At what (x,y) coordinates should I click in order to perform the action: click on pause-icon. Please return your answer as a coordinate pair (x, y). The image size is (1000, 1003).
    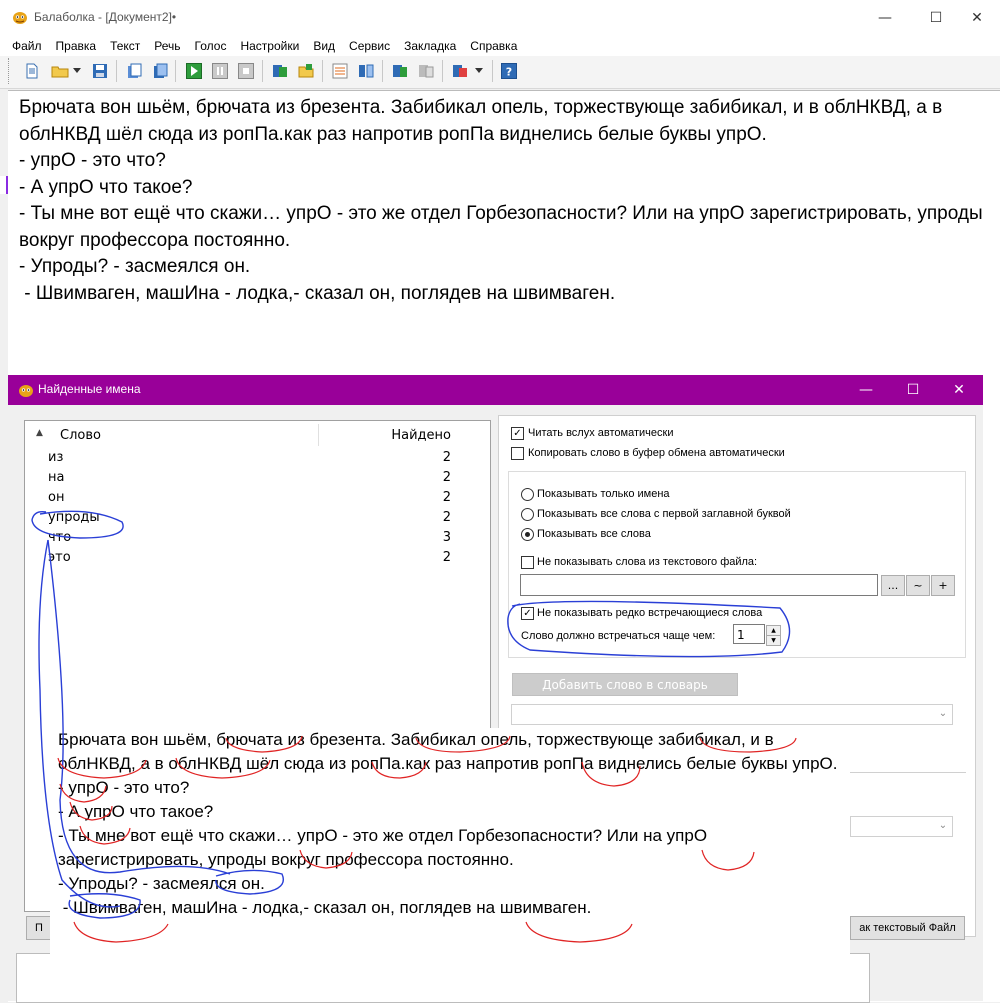
    Looking at the image, I should click on (220, 71).